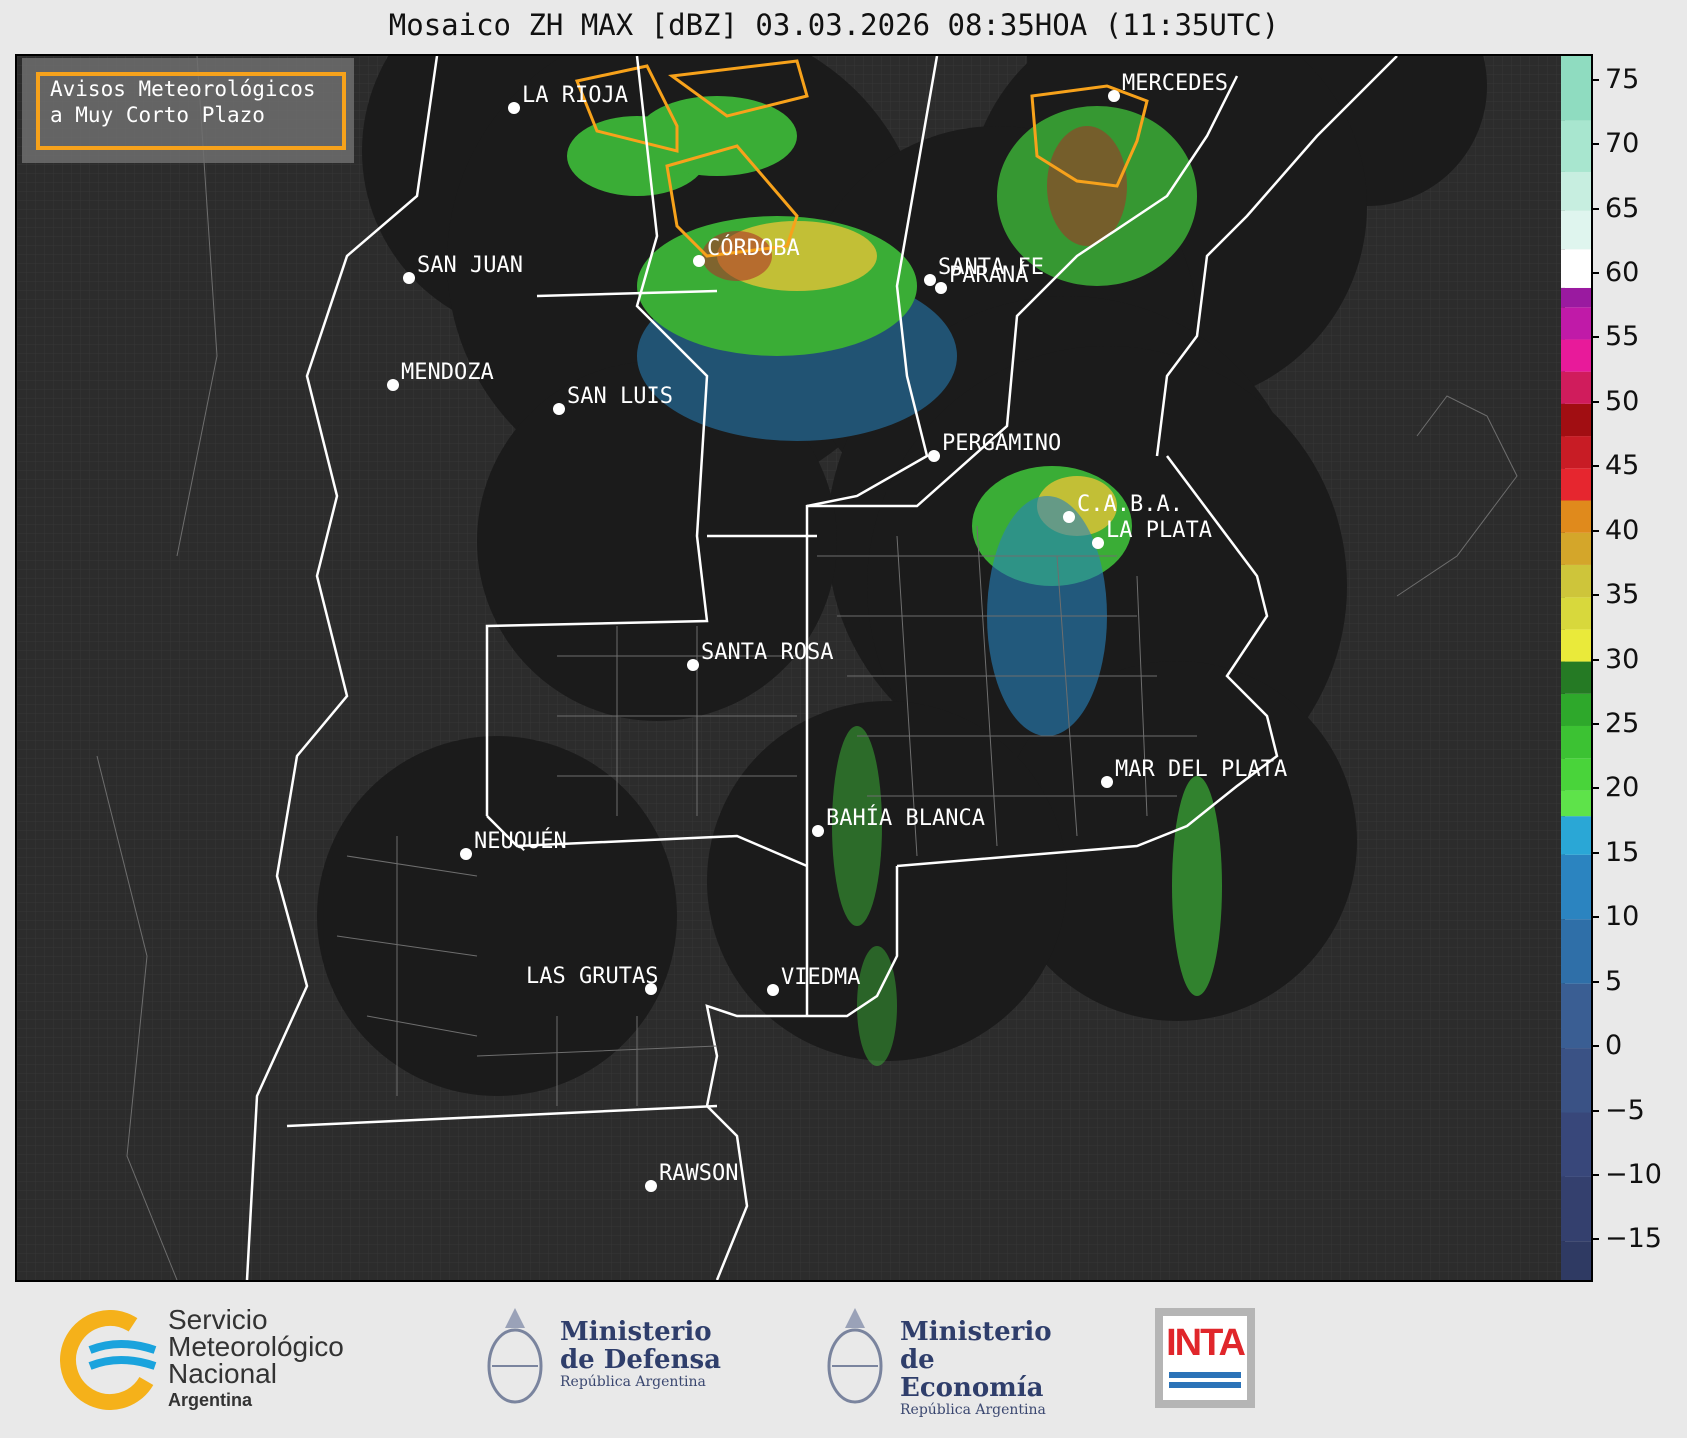  Describe the element at coordinates (1625, 1110) in the screenshot. I see `colorbar-tick-label: −5` at that location.